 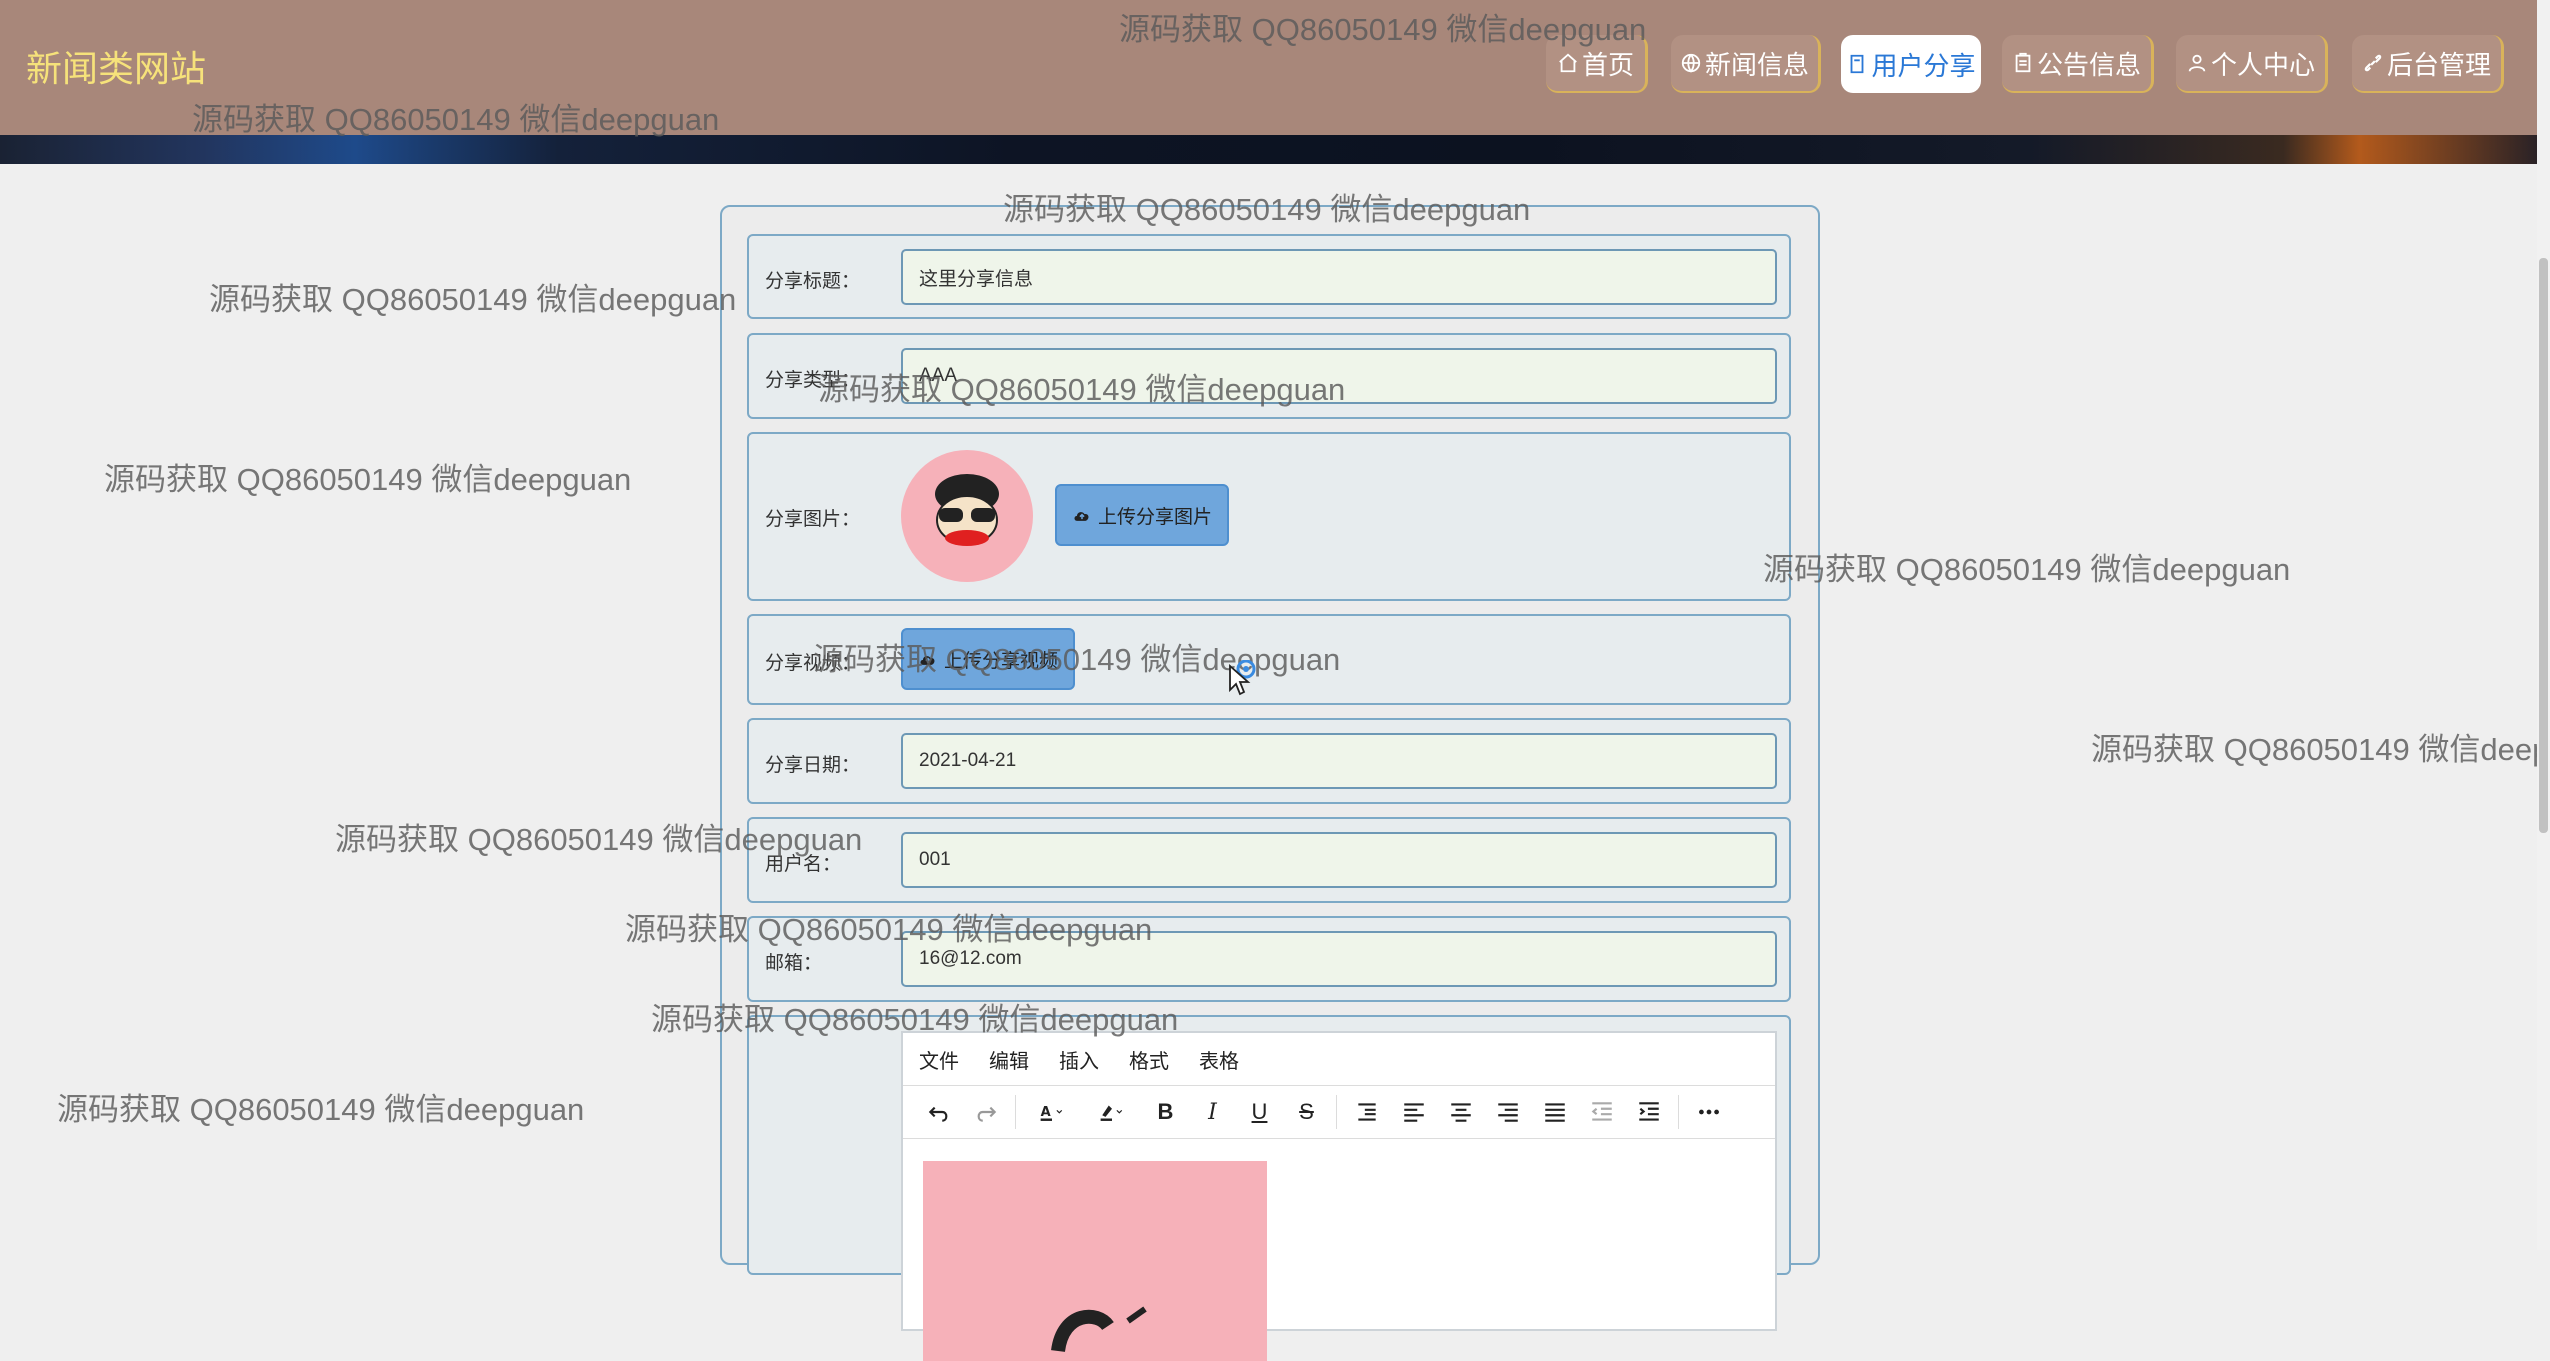 I want to click on nav-notices-label: 公告信息, so click(x=2088, y=64).